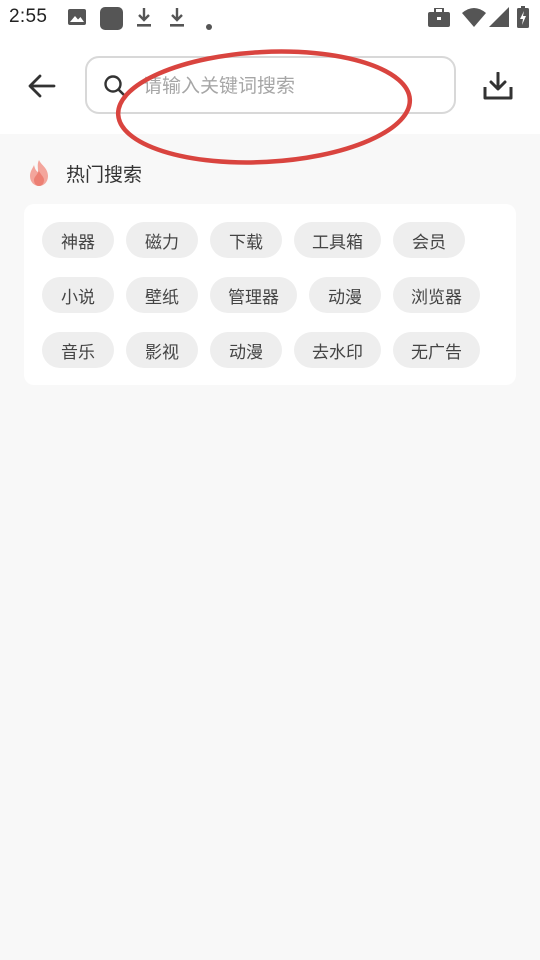  Describe the element at coordinates (246, 240) in the screenshot. I see `hot-tag: 下载` at that location.